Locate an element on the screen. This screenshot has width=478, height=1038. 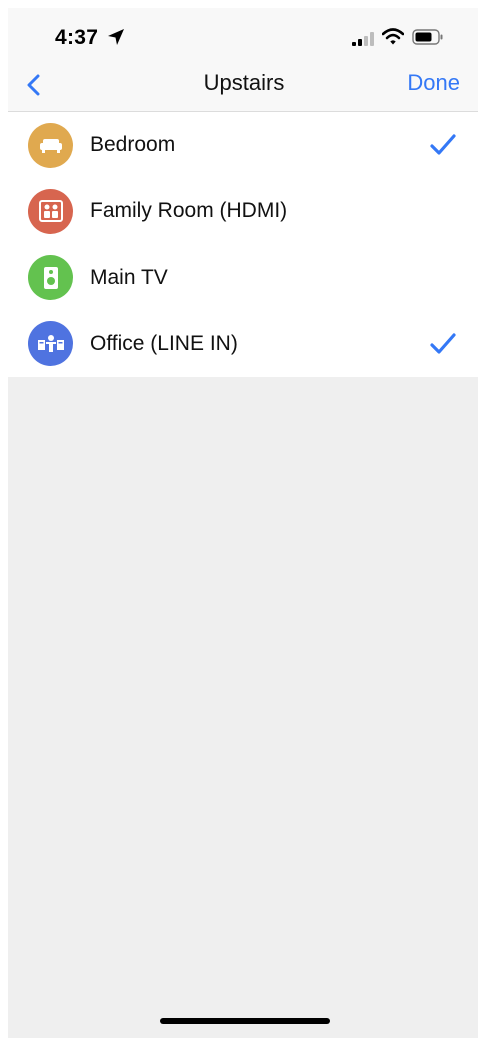
room-label: Family Room (HDMI) is located at coordinates (189, 211).